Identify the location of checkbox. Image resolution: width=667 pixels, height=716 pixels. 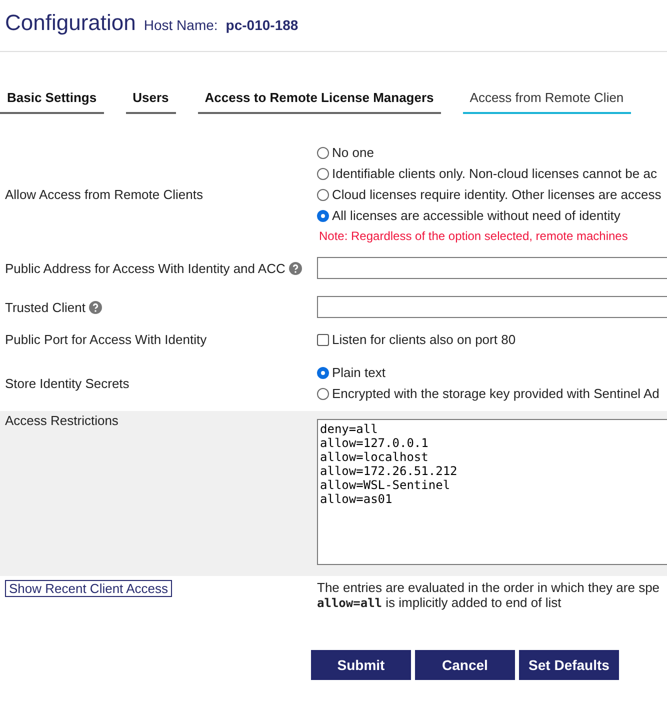
(323, 340).